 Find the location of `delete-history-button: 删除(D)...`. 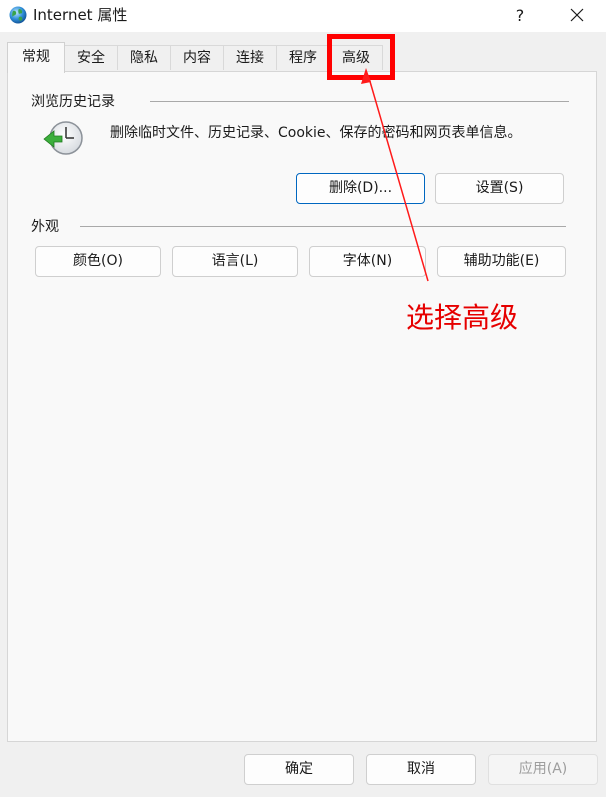

delete-history-button: 删除(D)... is located at coordinates (360, 188).